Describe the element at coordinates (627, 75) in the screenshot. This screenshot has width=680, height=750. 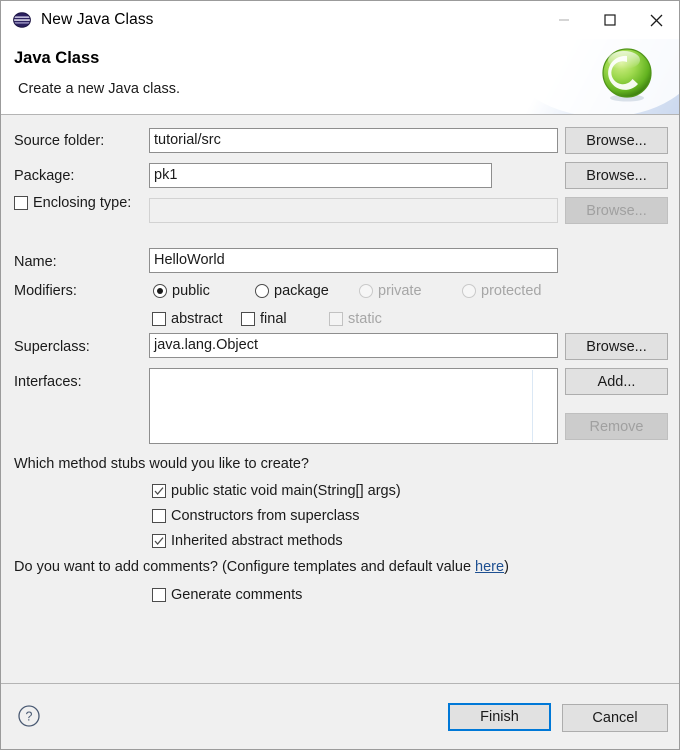
I see `java-class-logo-icon` at that location.